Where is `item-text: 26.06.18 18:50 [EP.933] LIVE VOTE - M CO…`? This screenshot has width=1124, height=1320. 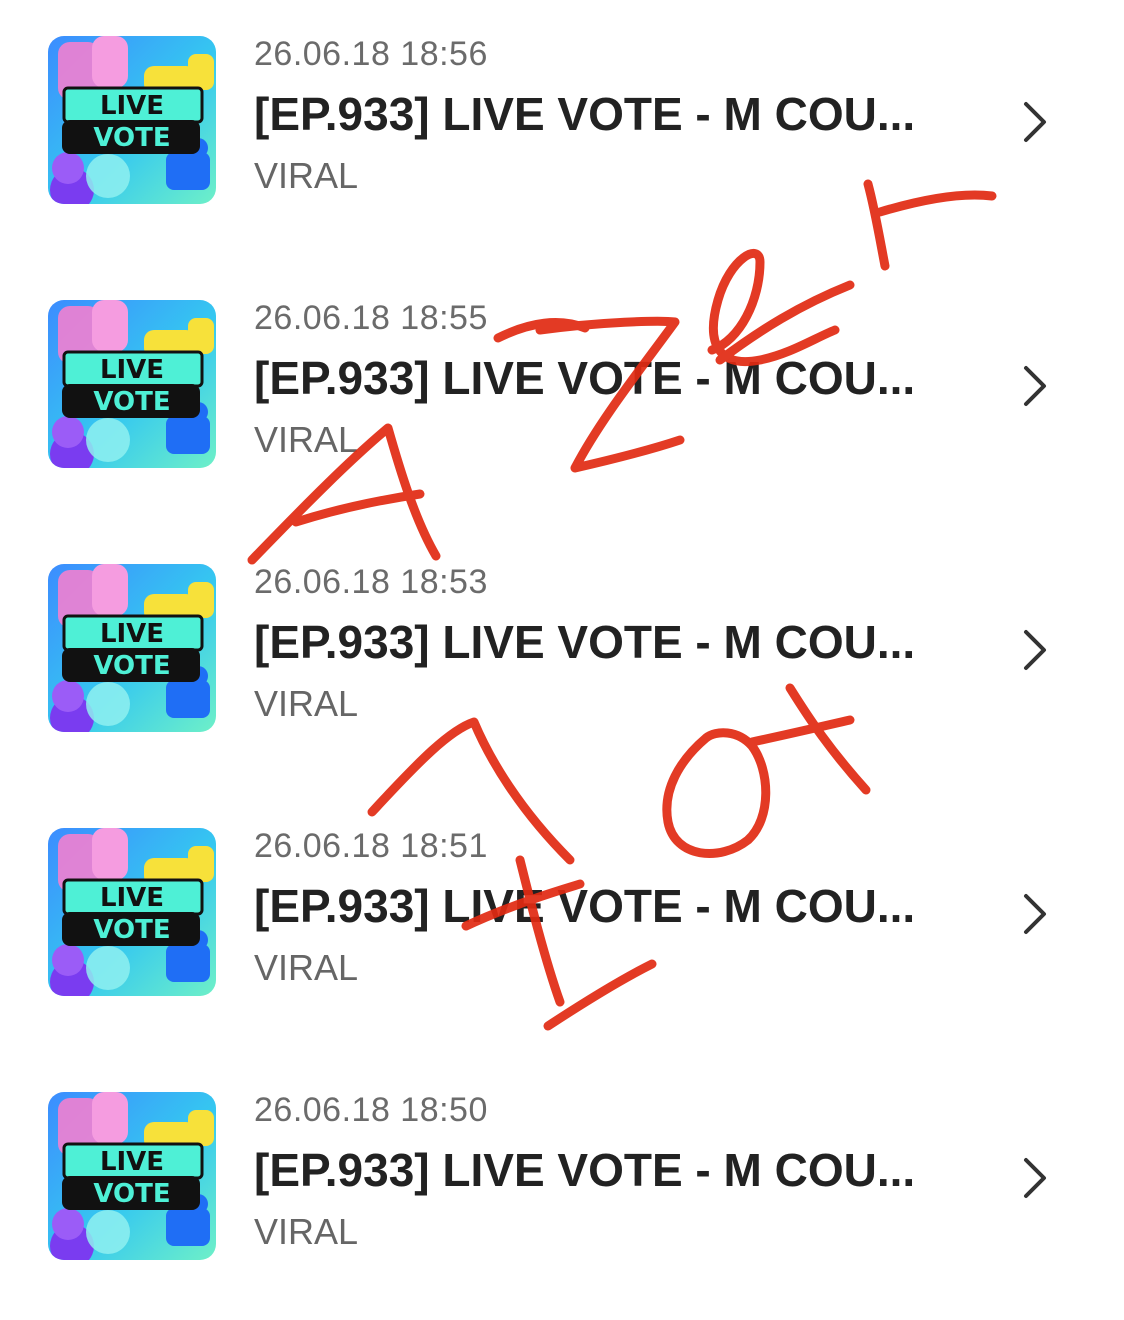 item-text: 26.06.18 18:50 [EP.933] LIVE VOTE - M CO… is located at coordinates (624, 1172).